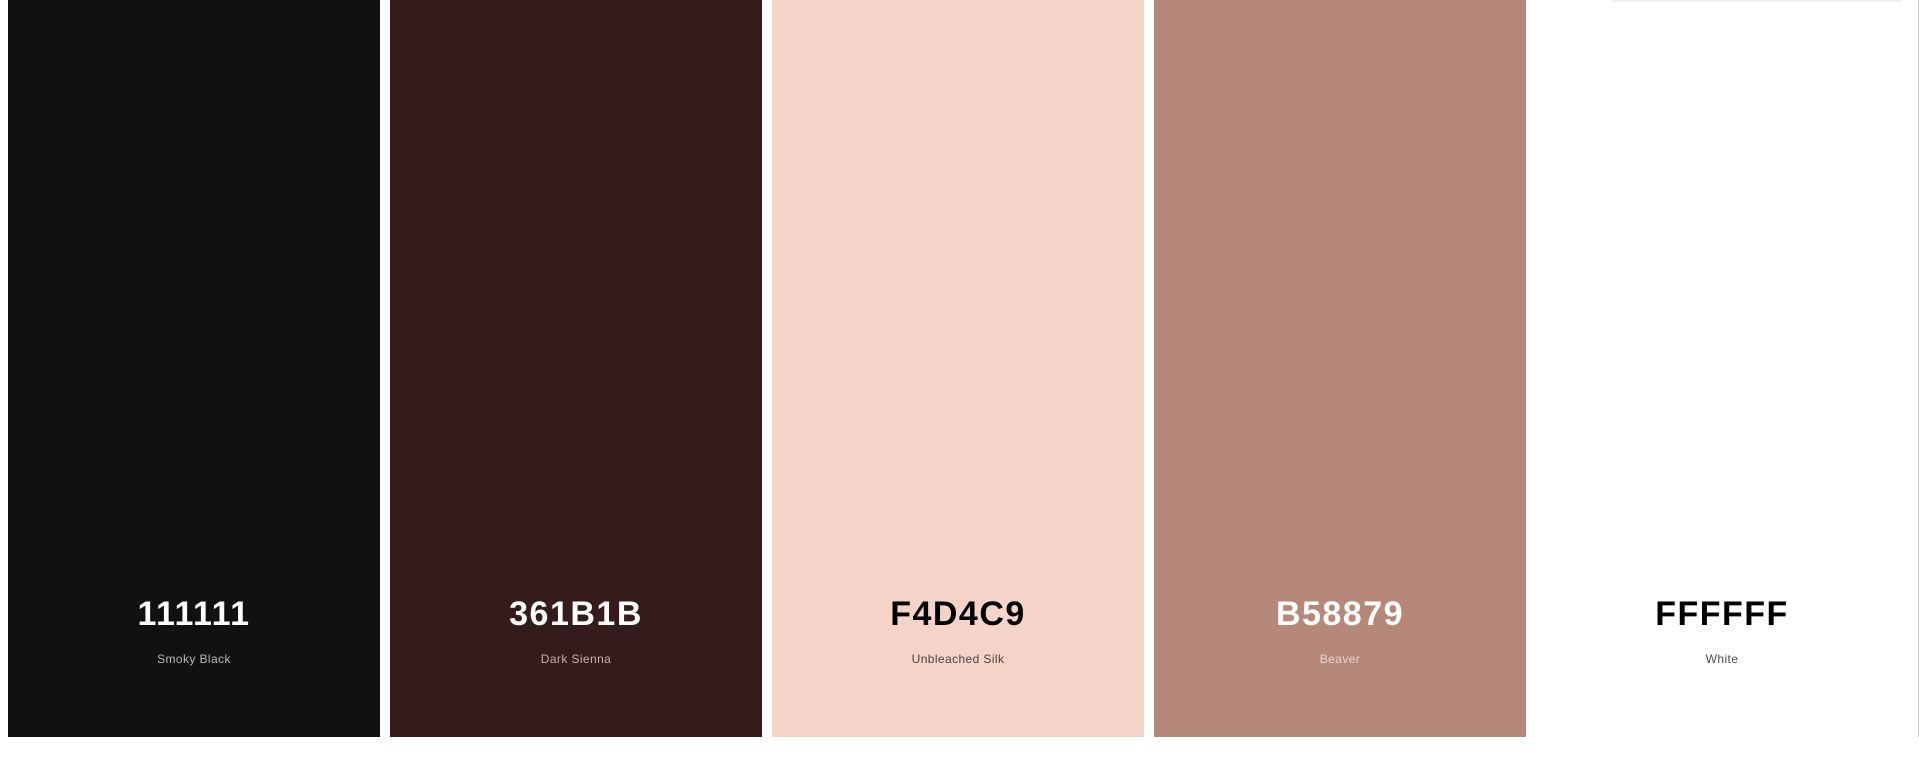 The width and height of the screenshot is (1919, 765). Describe the element at coordinates (576, 614) in the screenshot. I see `hex-code: 361B1B` at that location.